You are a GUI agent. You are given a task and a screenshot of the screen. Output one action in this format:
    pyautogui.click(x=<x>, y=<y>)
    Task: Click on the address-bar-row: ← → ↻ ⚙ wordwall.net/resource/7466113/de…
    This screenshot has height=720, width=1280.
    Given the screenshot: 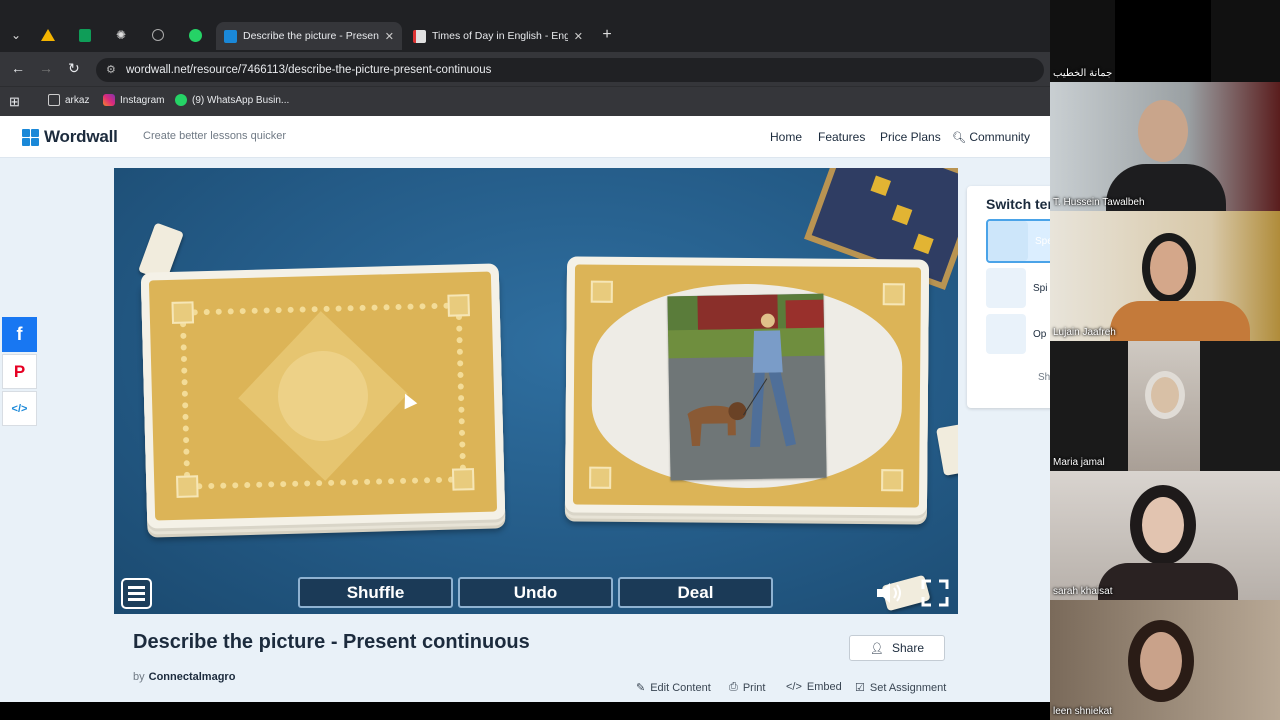 What is the action you would take?
    pyautogui.click(x=525, y=69)
    